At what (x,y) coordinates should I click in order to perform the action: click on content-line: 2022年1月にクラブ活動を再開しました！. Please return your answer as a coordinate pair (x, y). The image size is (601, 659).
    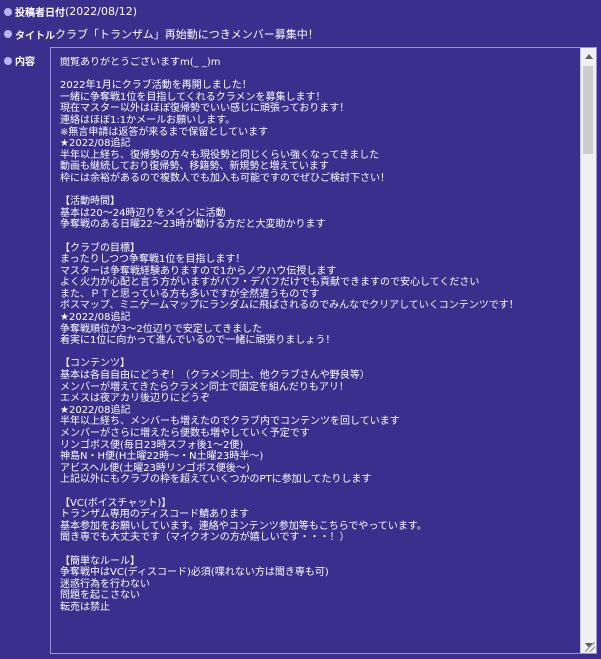
    Looking at the image, I should click on (156, 86).